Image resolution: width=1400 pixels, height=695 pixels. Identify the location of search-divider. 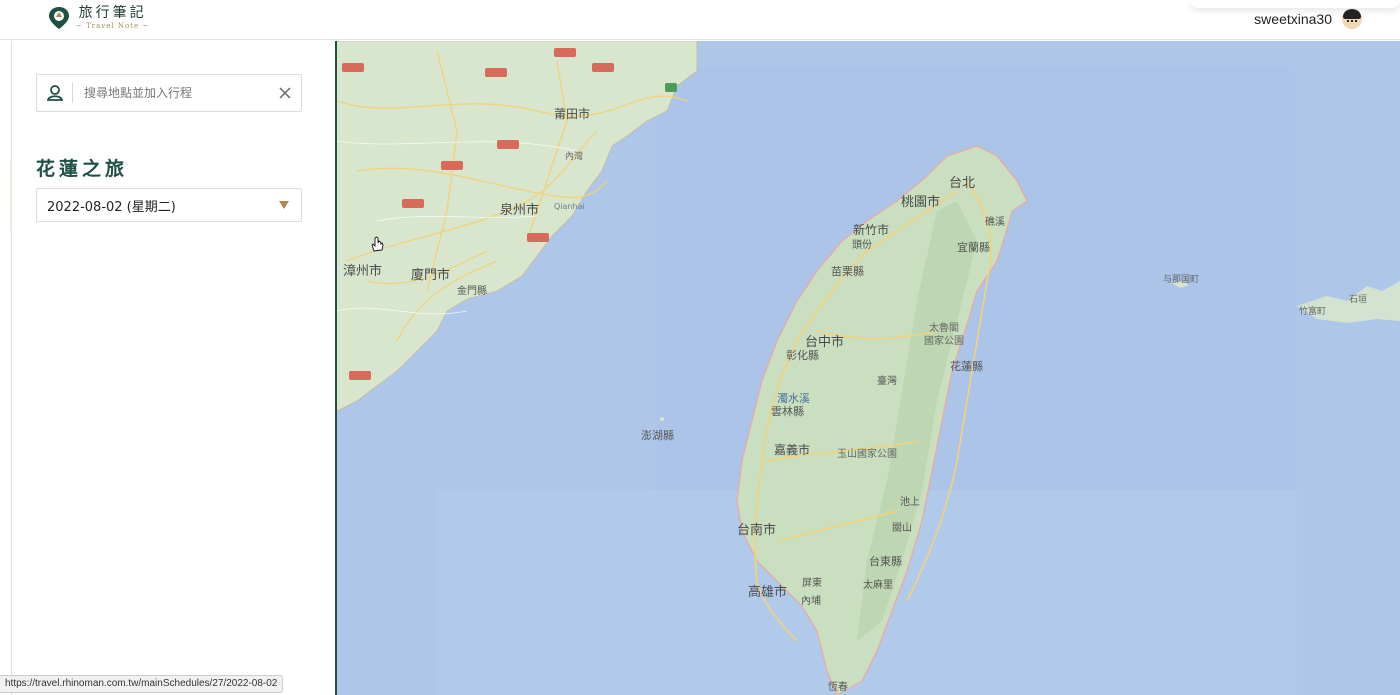
(72, 93).